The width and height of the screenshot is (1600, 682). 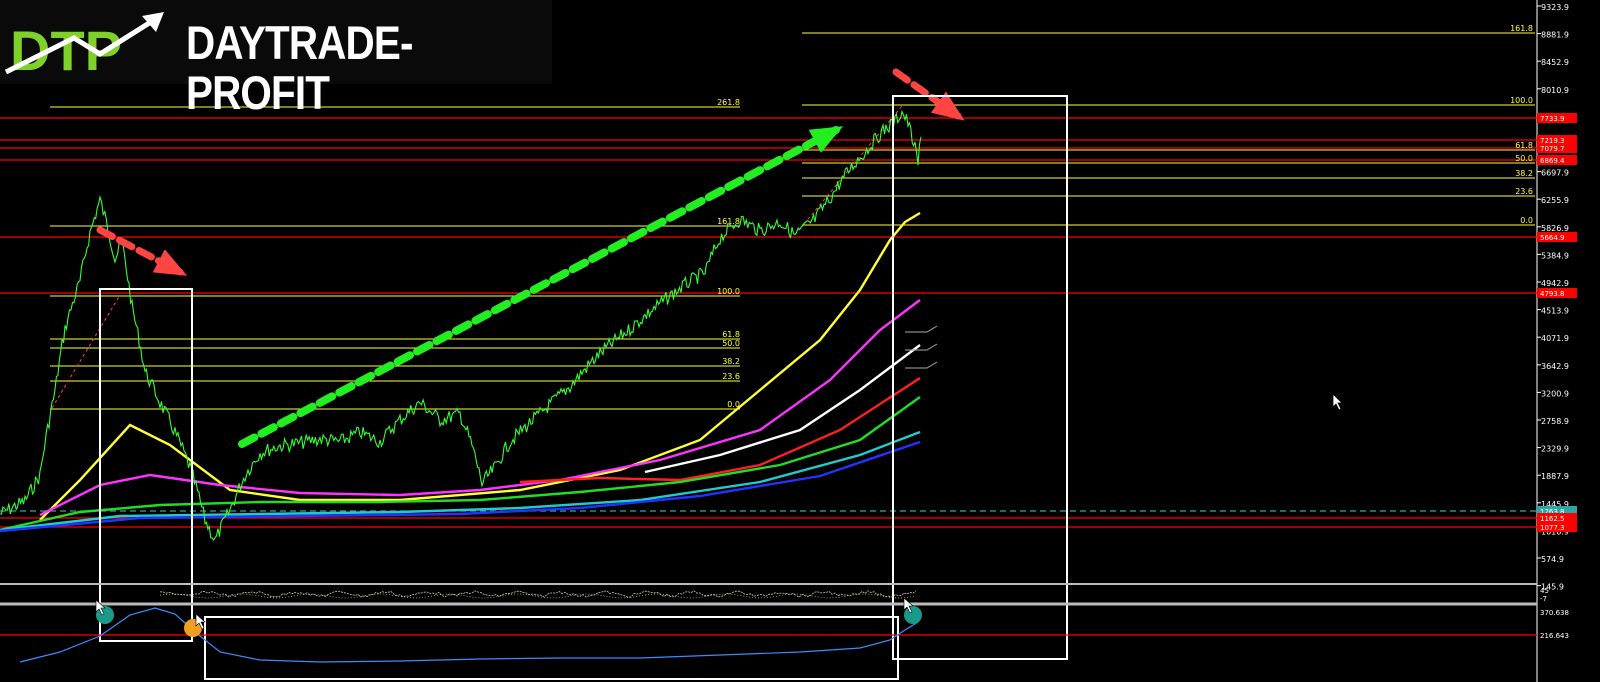 What do you see at coordinates (146, 465) in the screenshot?
I see `top-2000-box` at bounding box center [146, 465].